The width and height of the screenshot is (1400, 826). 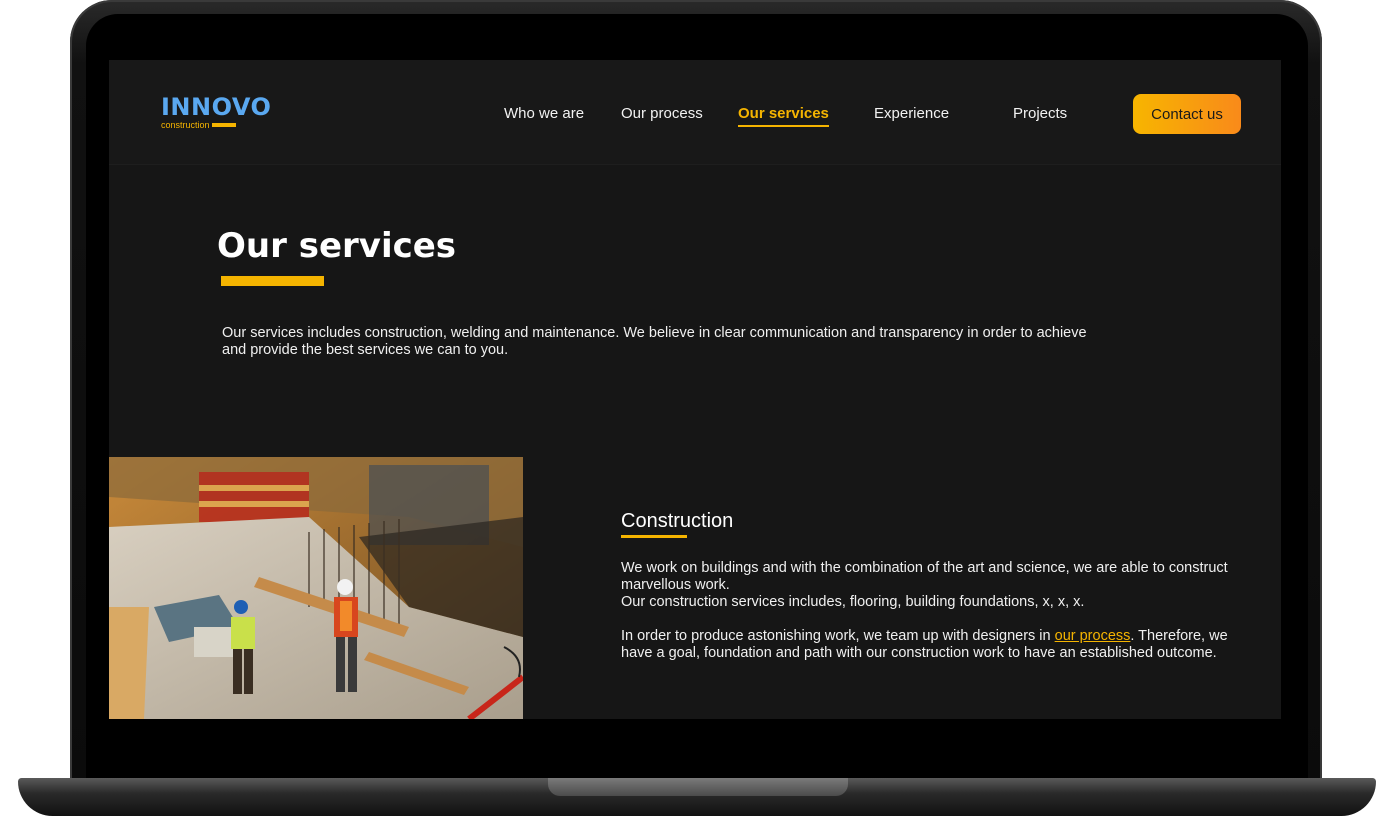 What do you see at coordinates (662, 114) in the screenshot?
I see `nav-our-process: Our process` at bounding box center [662, 114].